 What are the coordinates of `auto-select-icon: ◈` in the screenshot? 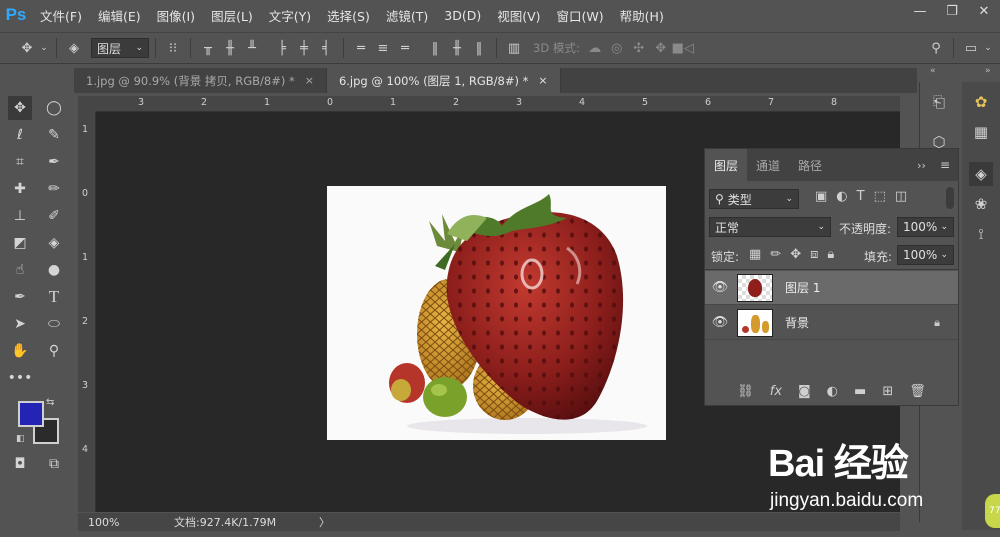 It's located at (74, 48).